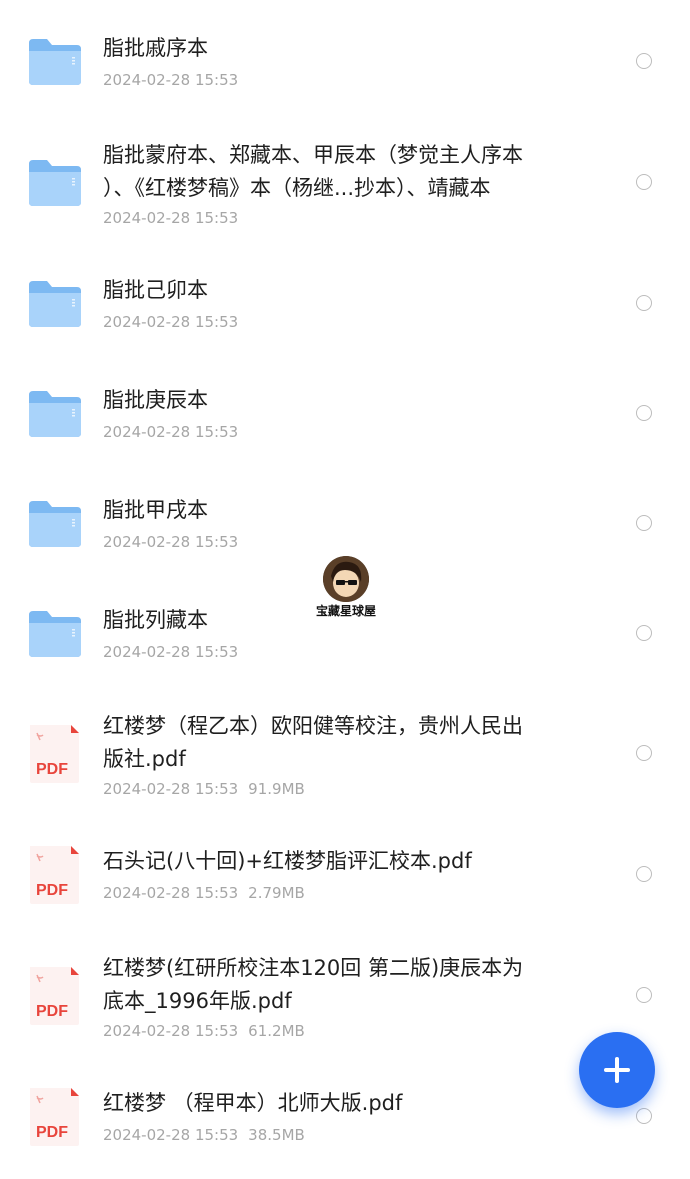  I want to click on file-name: 脂批己卯本, so click(155, 290).